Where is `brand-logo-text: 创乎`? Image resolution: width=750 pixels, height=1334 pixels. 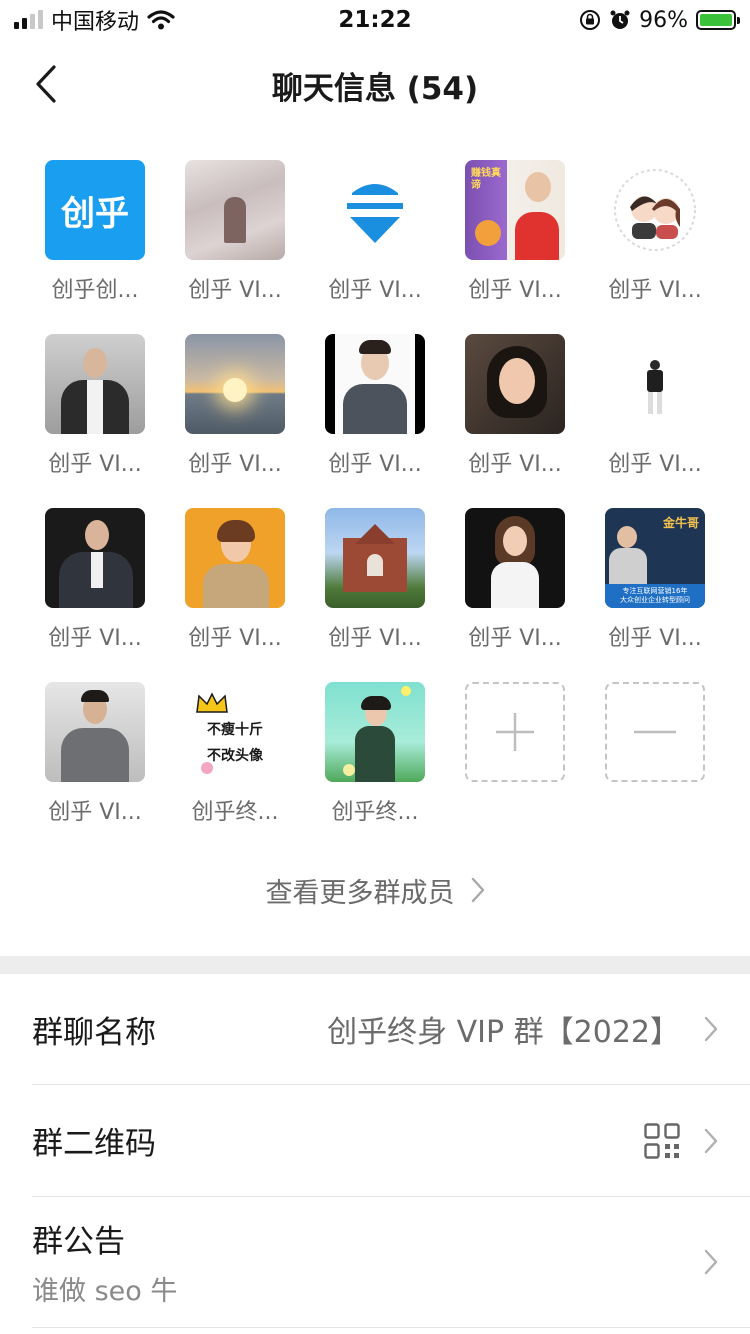 brand-logo-text: 创乎 is located at coordinates (95, 213).